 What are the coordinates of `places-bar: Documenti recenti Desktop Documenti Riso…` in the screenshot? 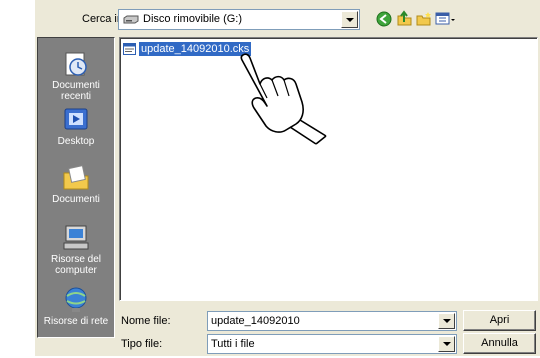 It's located at (76, 187).